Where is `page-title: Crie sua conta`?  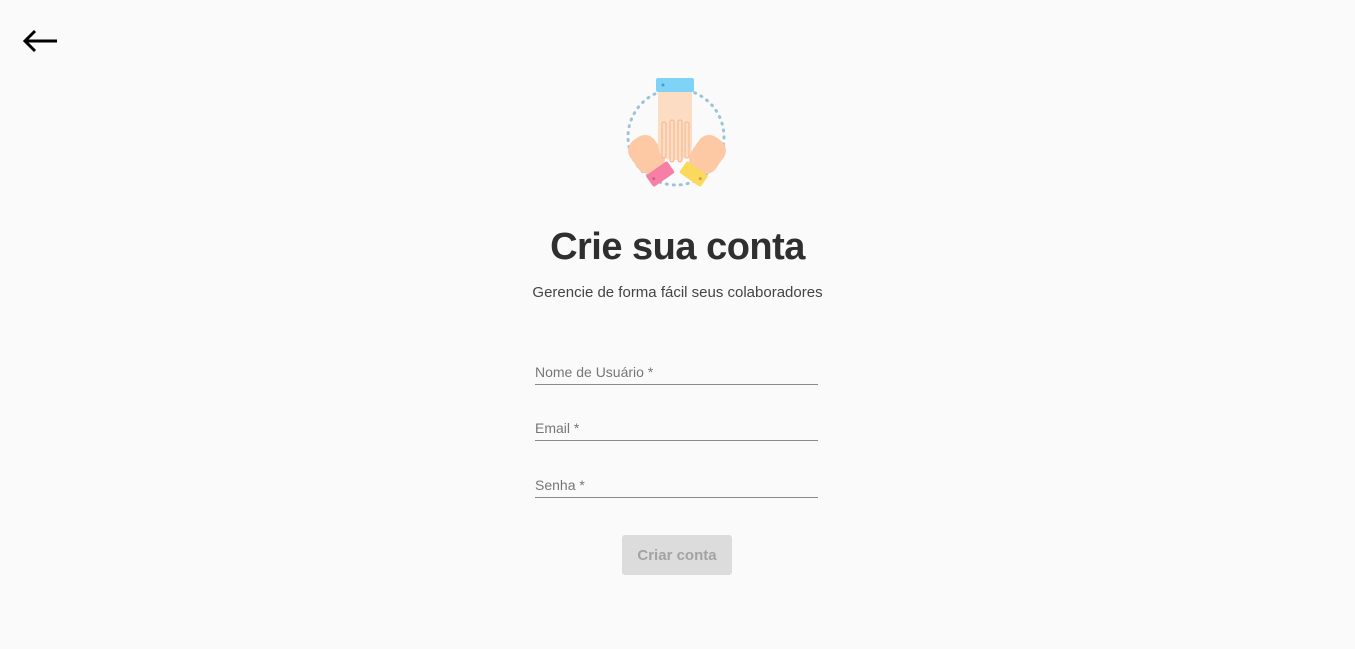
page-title: Crie sua conta is located at coordinates (677, 247).